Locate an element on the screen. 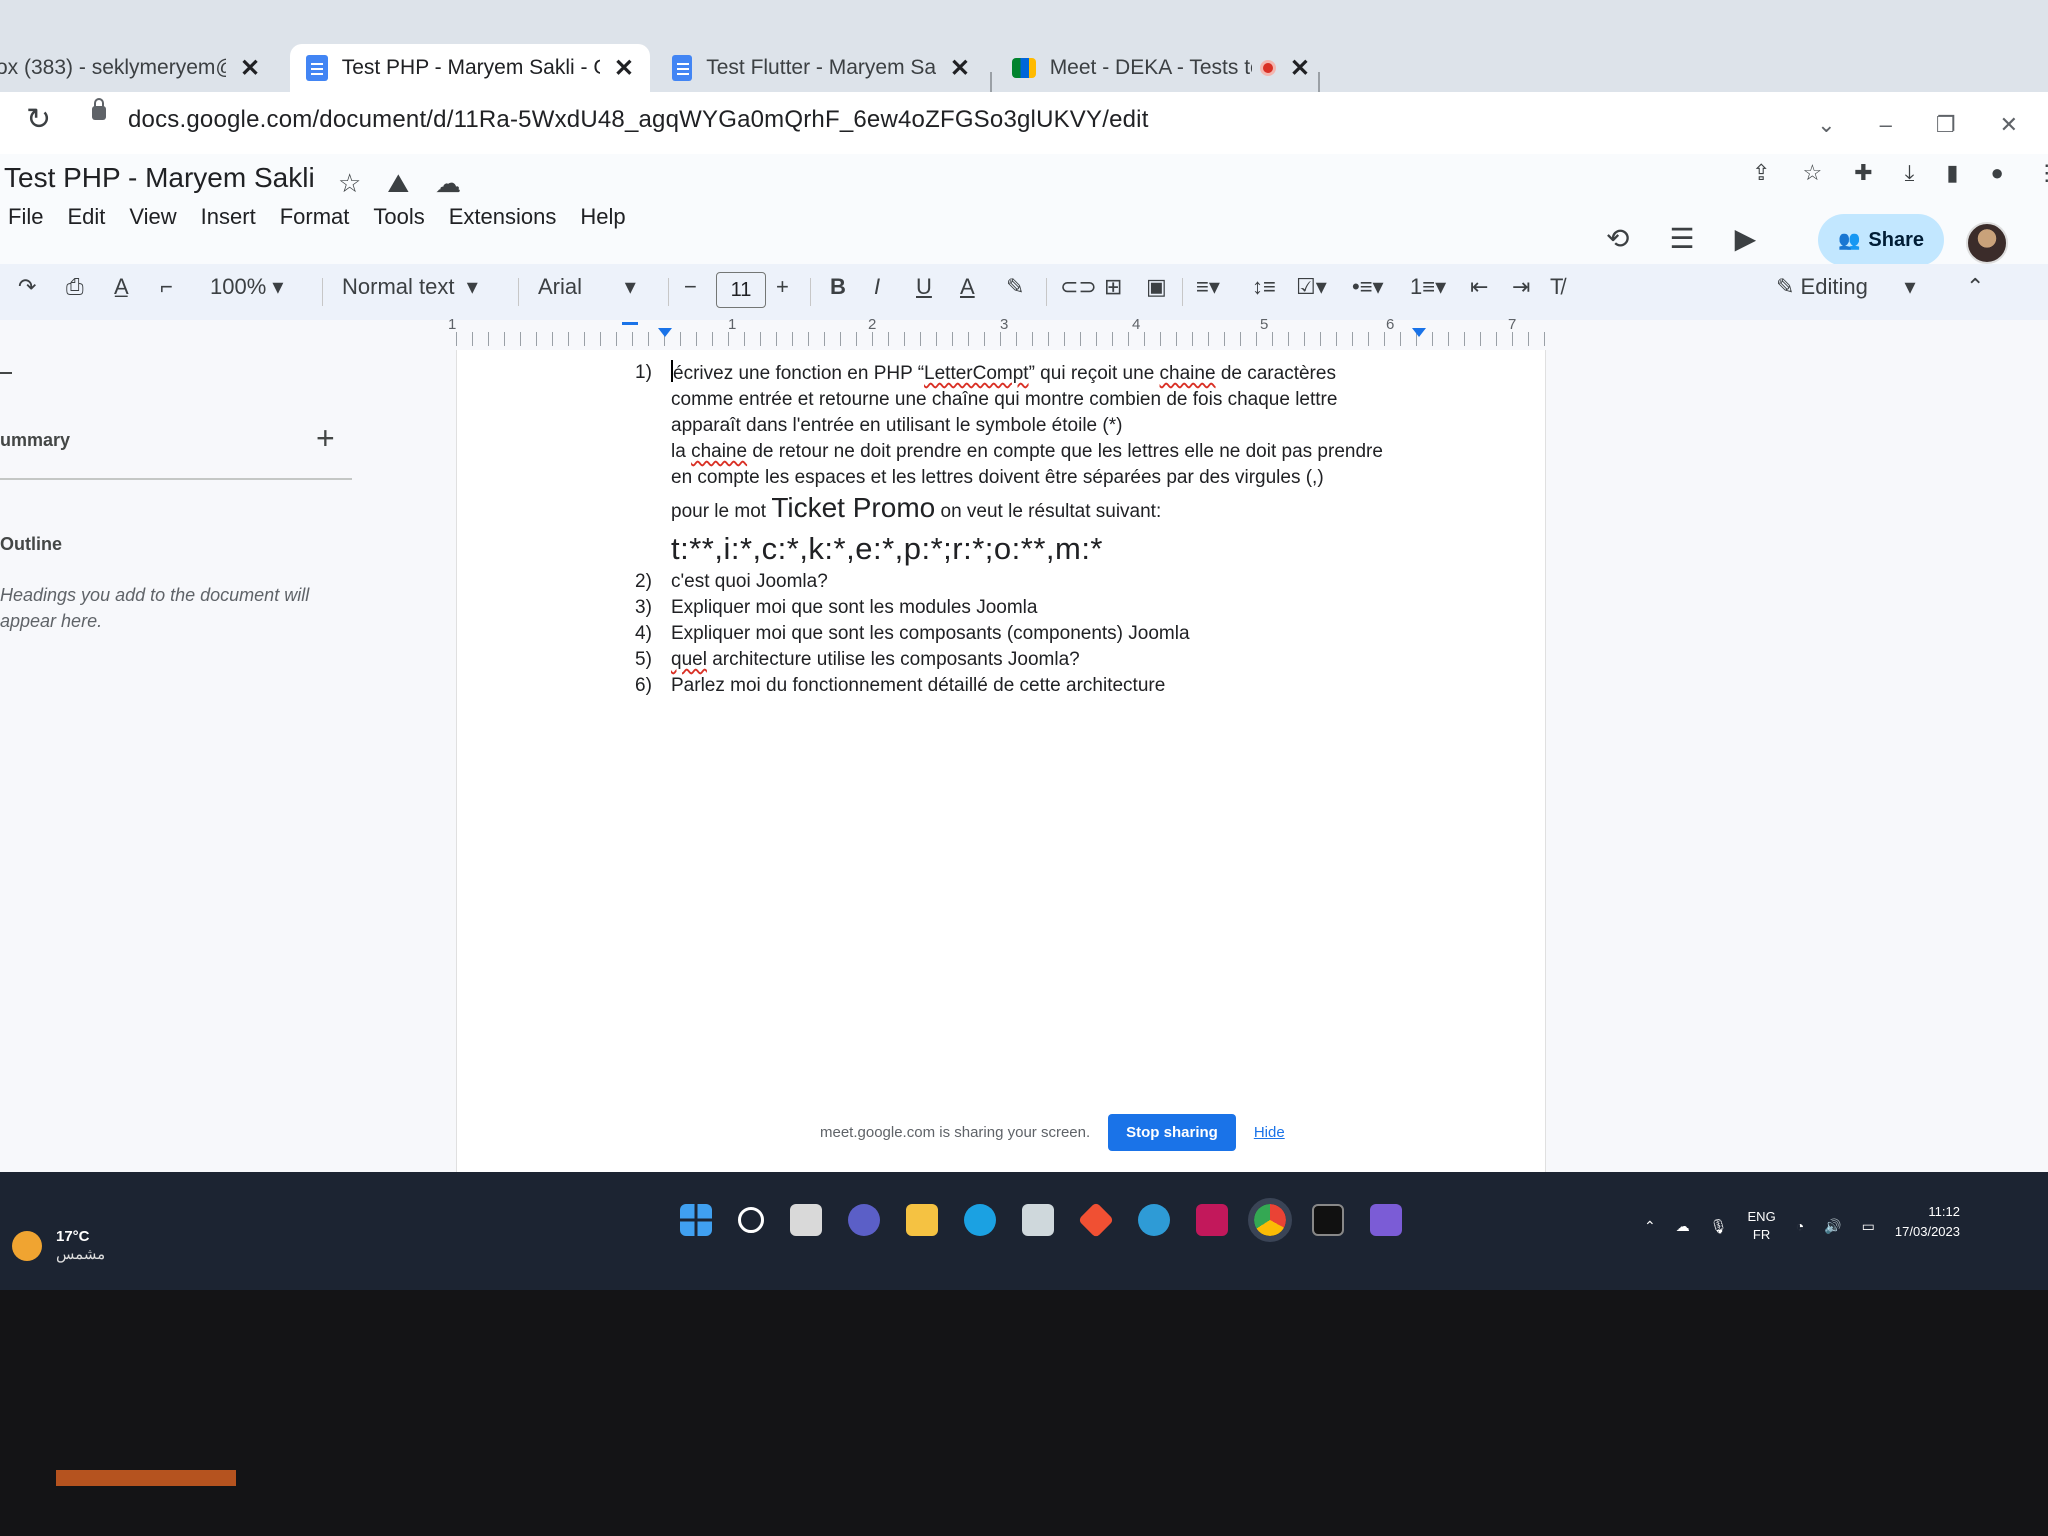 The height and width of the screenshot is (1536, 2048). misspelled-word: LetterCompt is located at coordinates (976, 373).